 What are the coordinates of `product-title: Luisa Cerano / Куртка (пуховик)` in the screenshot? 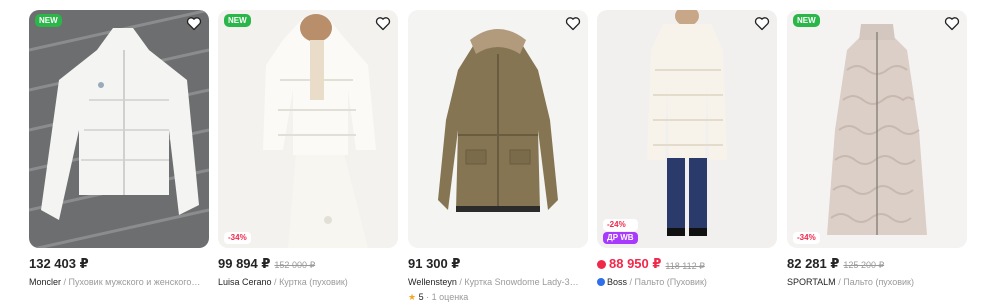 It's located at (308, 282).